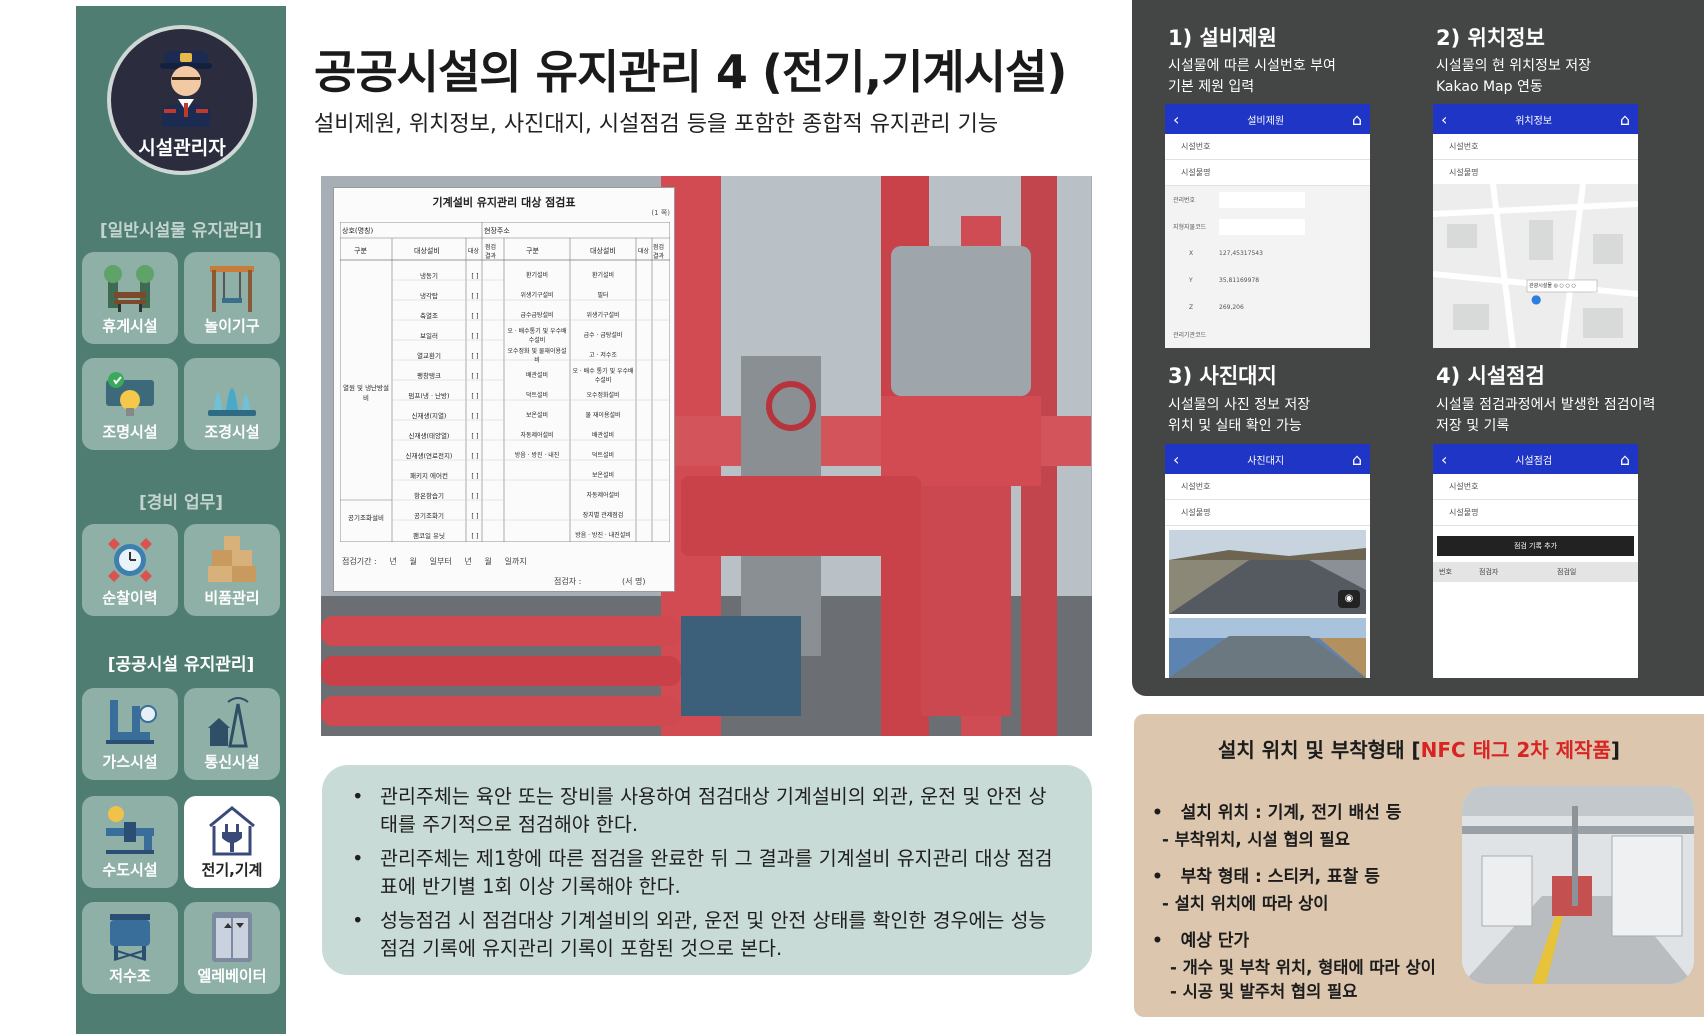  Describe the element at coordinates (232, 842) in the screenshot. I see `tile-electric-mechanical: 전기,기계` at that location.